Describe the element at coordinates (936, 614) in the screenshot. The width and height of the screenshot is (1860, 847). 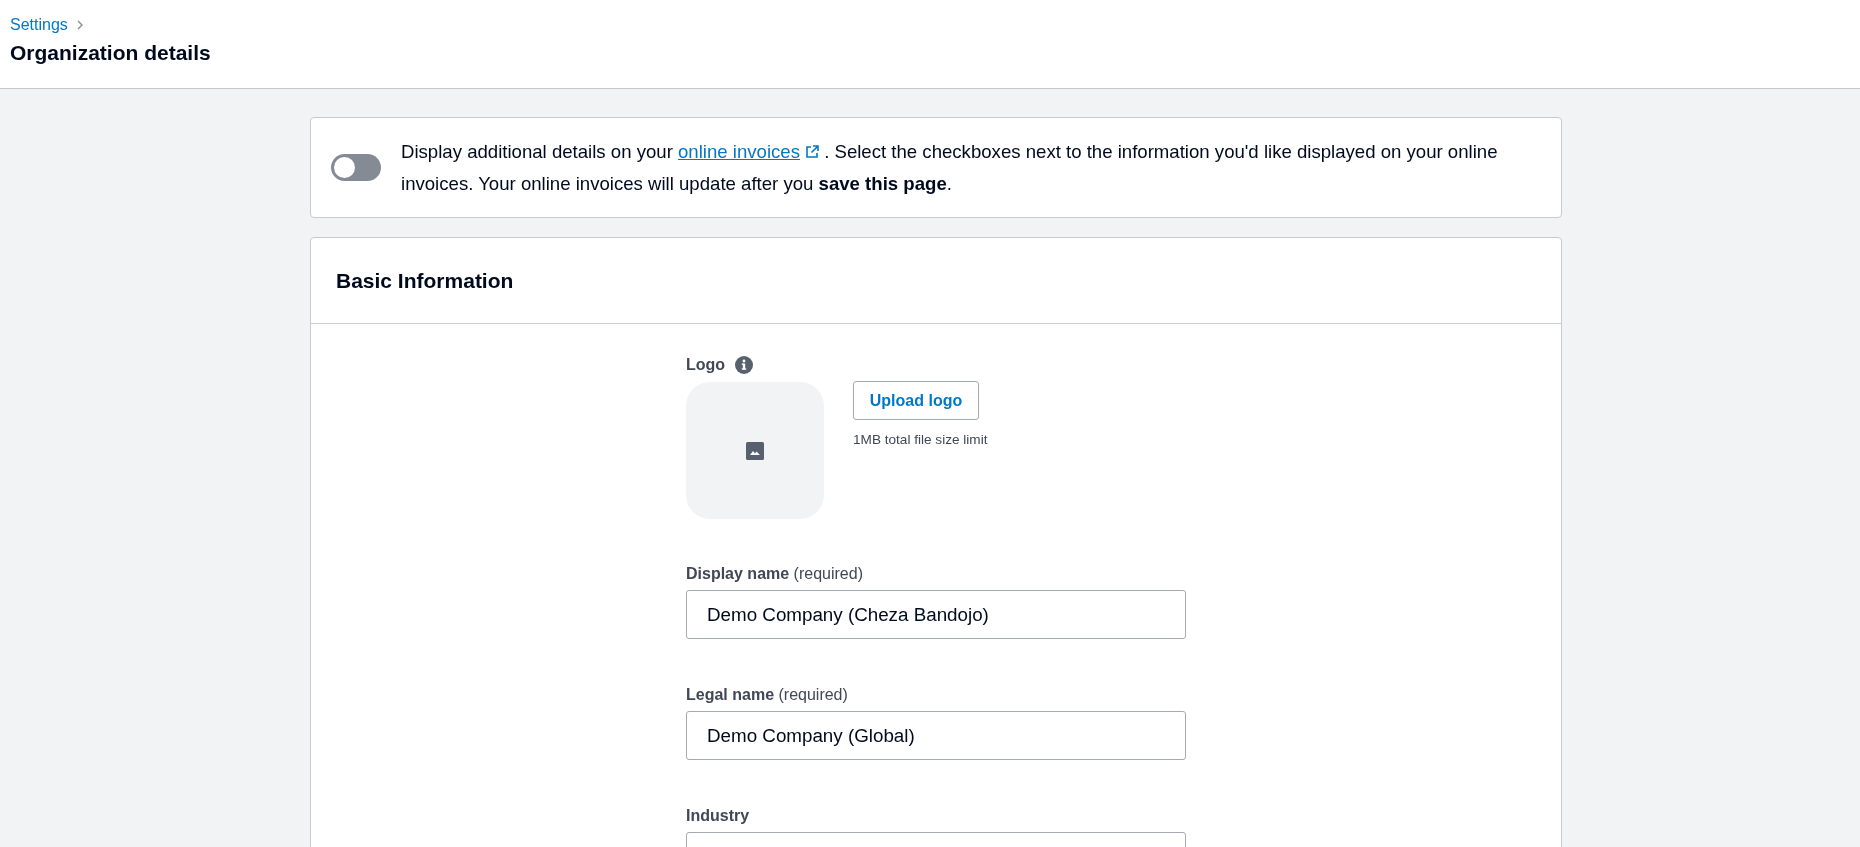
I see `text-input: Demo Company (Cheza Bandojo)` at that location.